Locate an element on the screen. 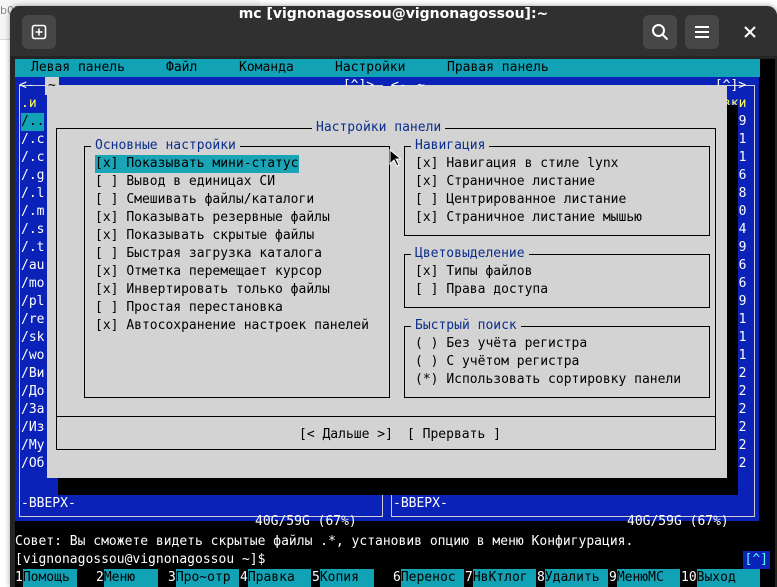 The height and width of the screenshot is (587, 777). left-panel-row: /sk is located at coordinates (32, 338).